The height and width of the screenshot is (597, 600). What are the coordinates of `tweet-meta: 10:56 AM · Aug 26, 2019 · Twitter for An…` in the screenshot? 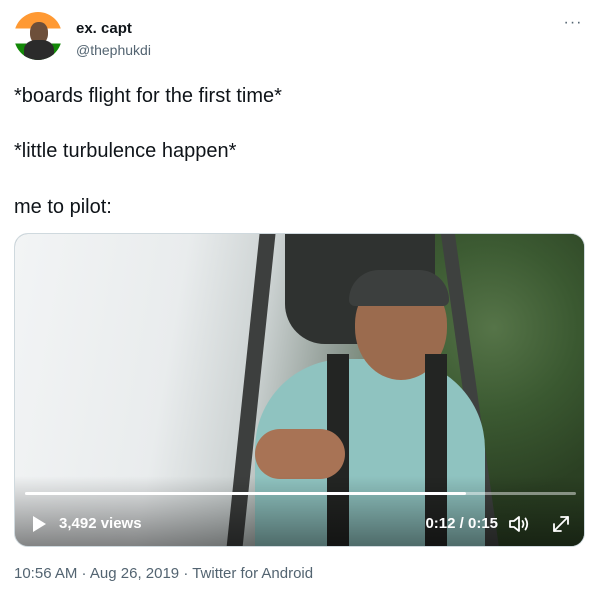 It's located at (163, 573).